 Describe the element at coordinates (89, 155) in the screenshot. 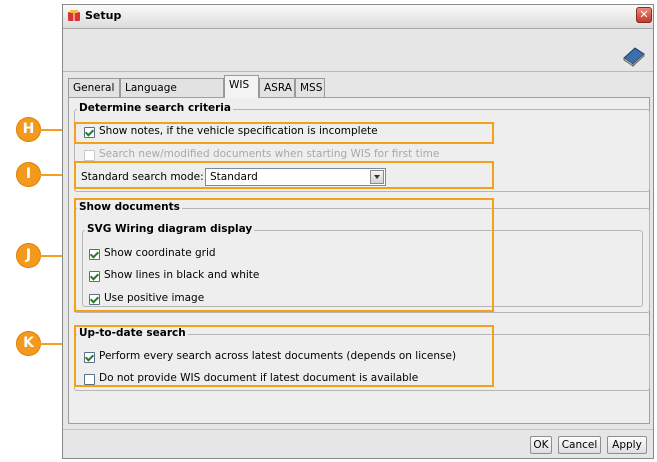

I see `search-new-checkbox` at that location.